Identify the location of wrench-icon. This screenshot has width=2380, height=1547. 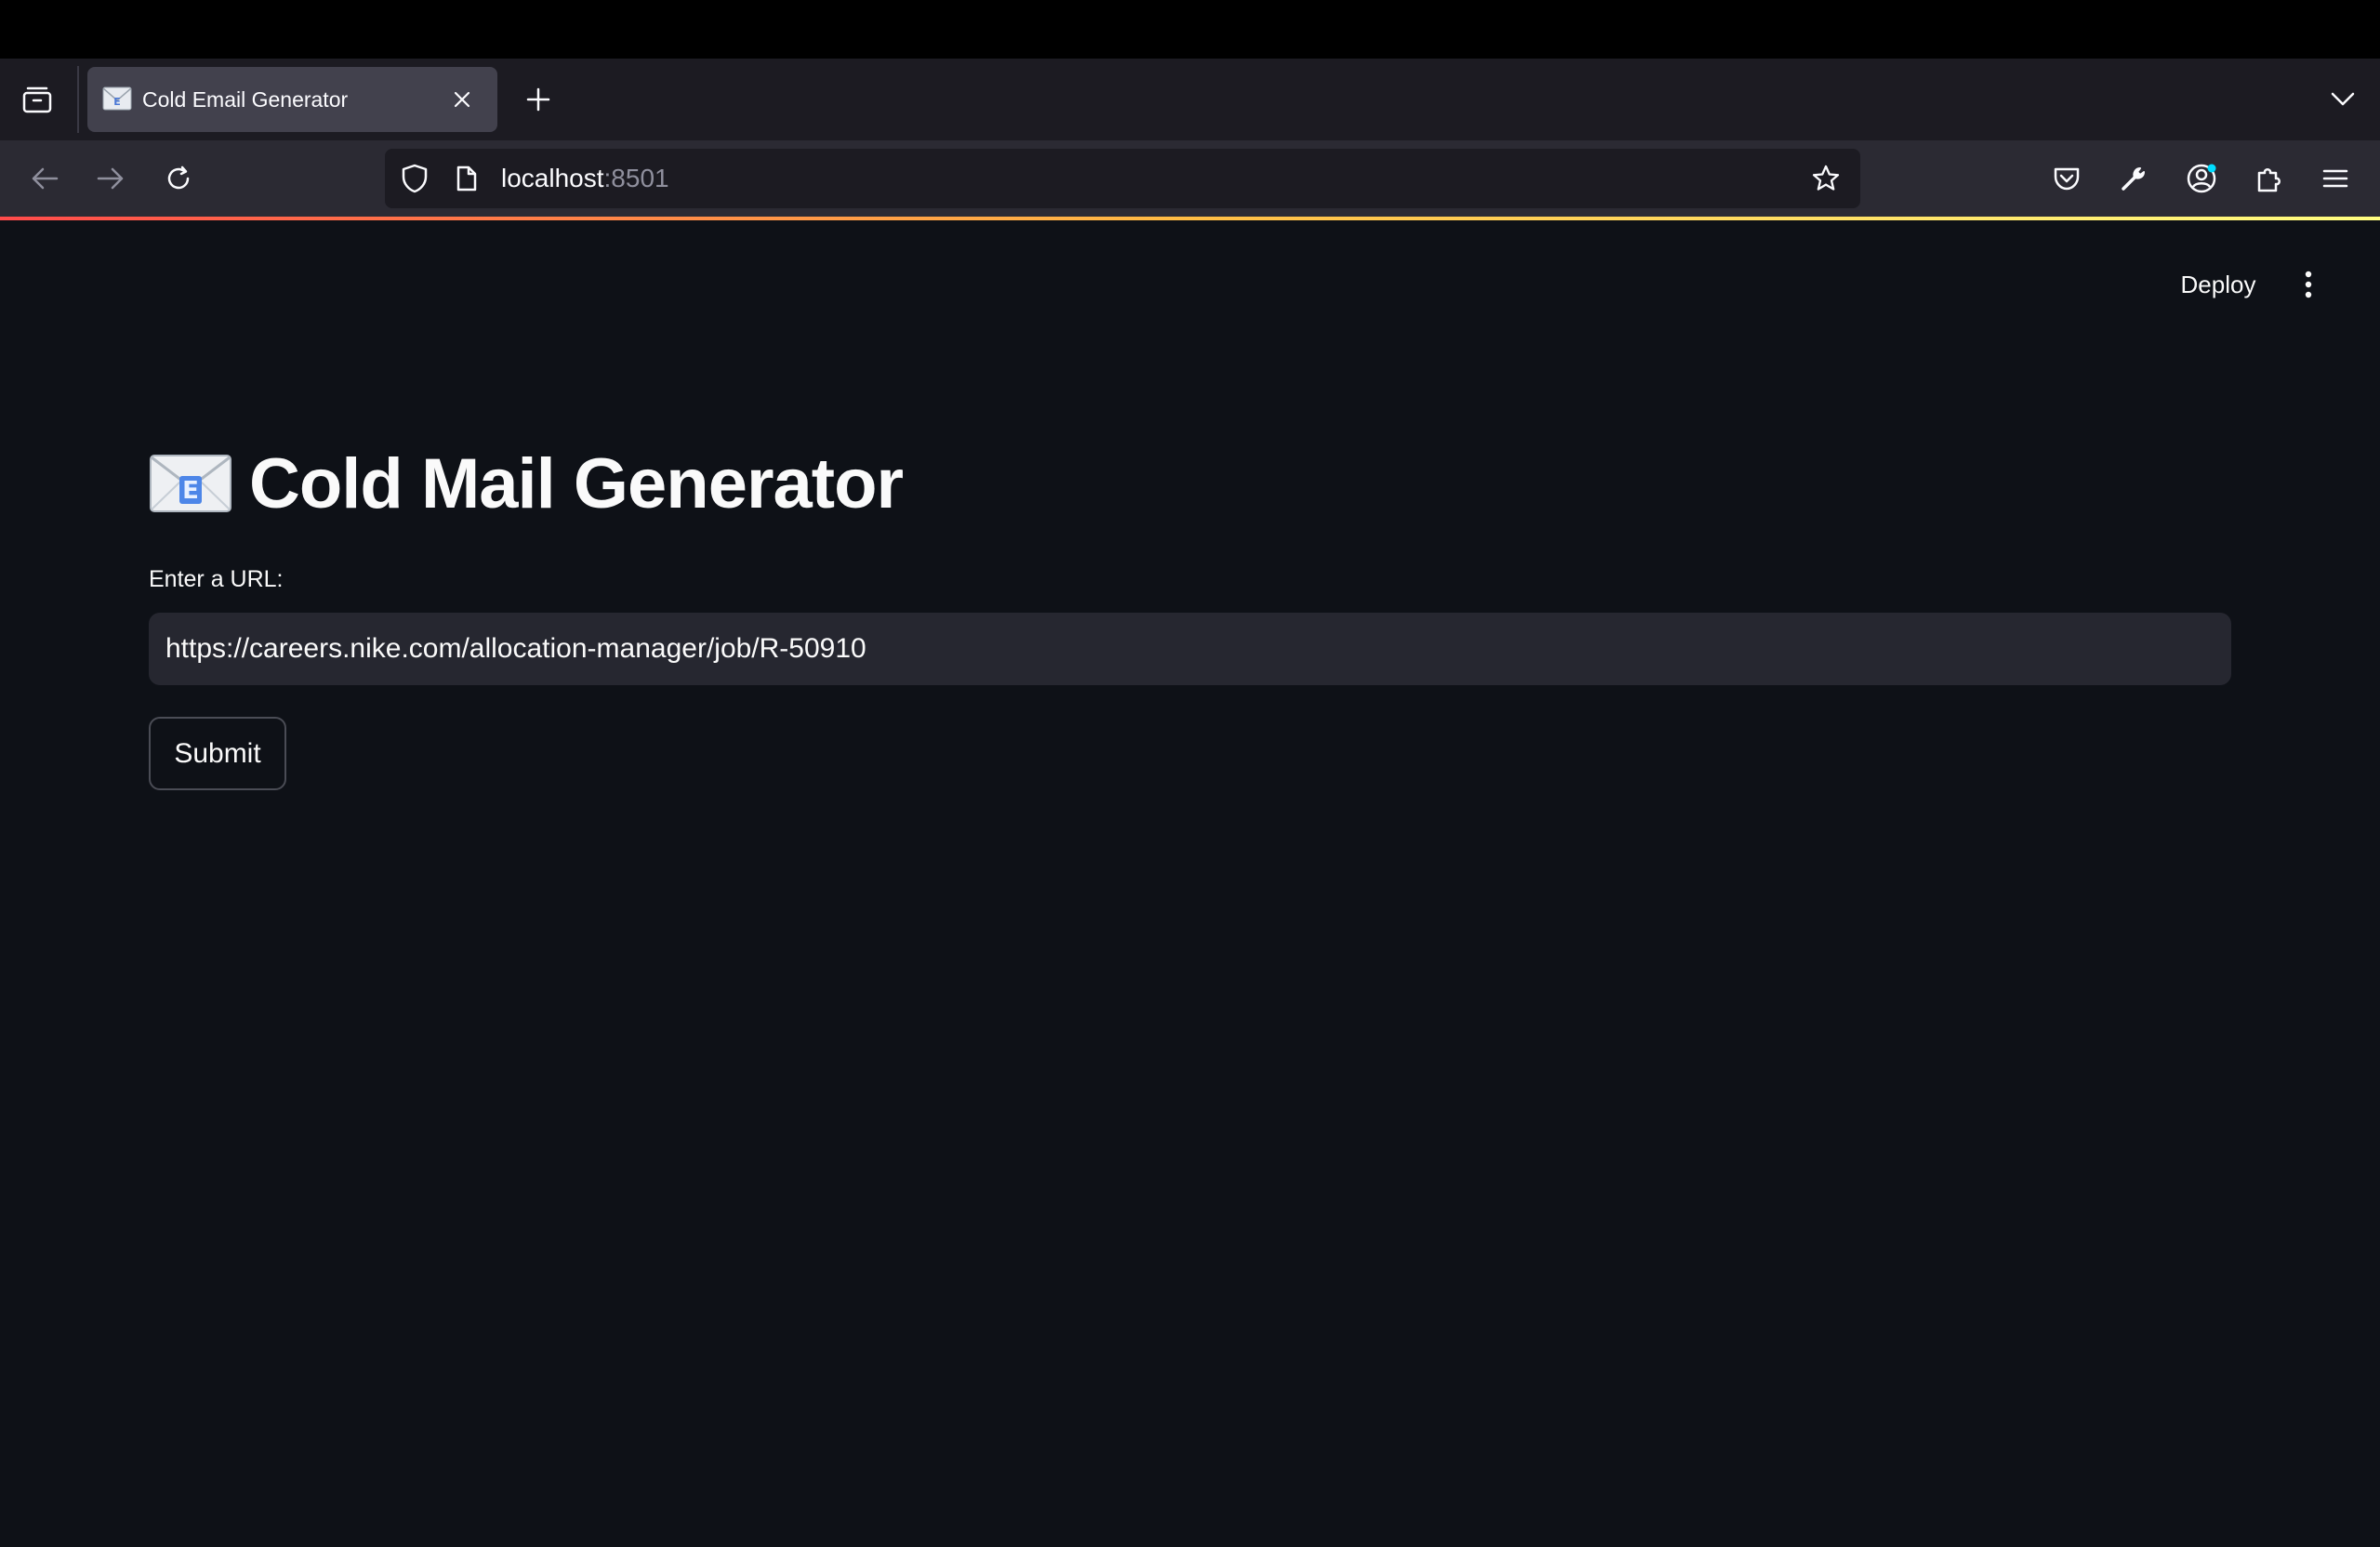
(2133, 179).